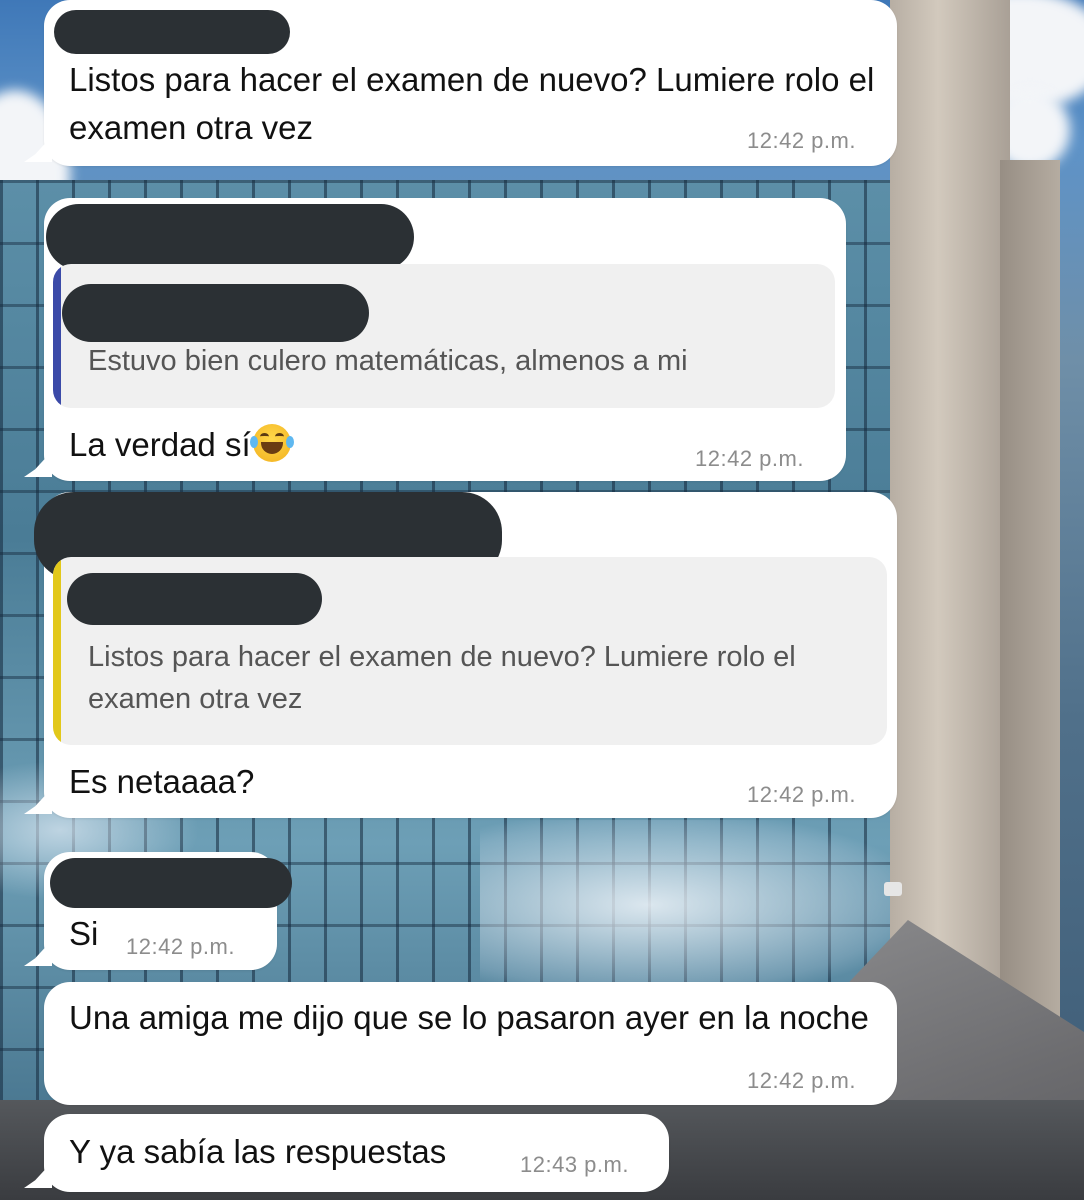 Image resolution: width=1084 pixels, height=1200 pixels. I want to click on security-camera, so click(893, 889).